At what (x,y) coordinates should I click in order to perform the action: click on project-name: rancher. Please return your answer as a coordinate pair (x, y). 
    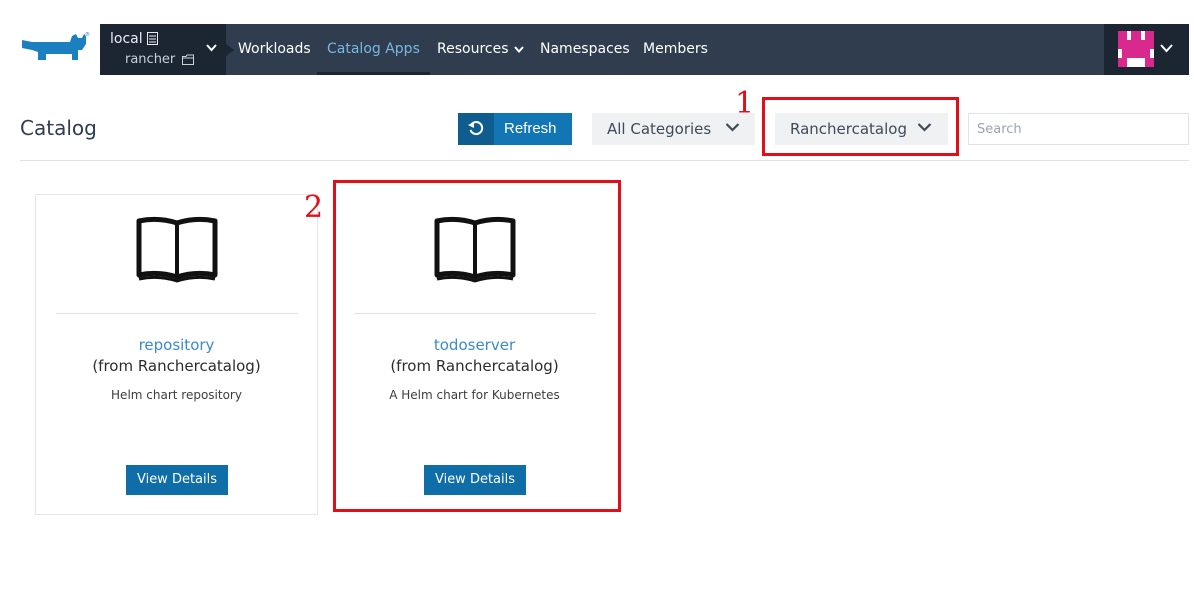
    Looking at the image, I should click on (150, 59).